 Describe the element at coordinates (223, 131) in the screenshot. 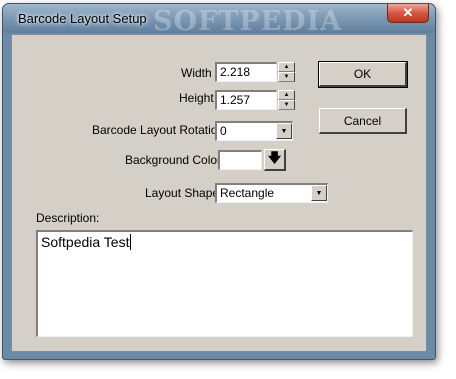

I see `rotation-value: 0` at that location.